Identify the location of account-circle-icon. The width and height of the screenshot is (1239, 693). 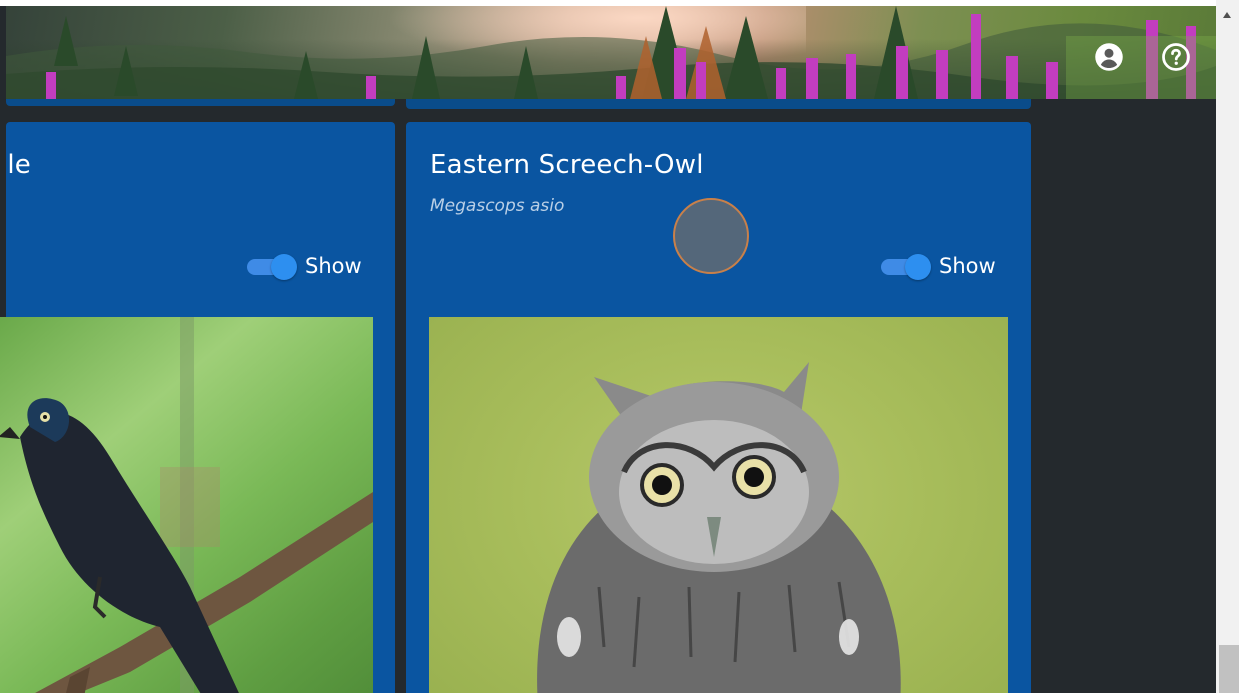
(1109, 57).